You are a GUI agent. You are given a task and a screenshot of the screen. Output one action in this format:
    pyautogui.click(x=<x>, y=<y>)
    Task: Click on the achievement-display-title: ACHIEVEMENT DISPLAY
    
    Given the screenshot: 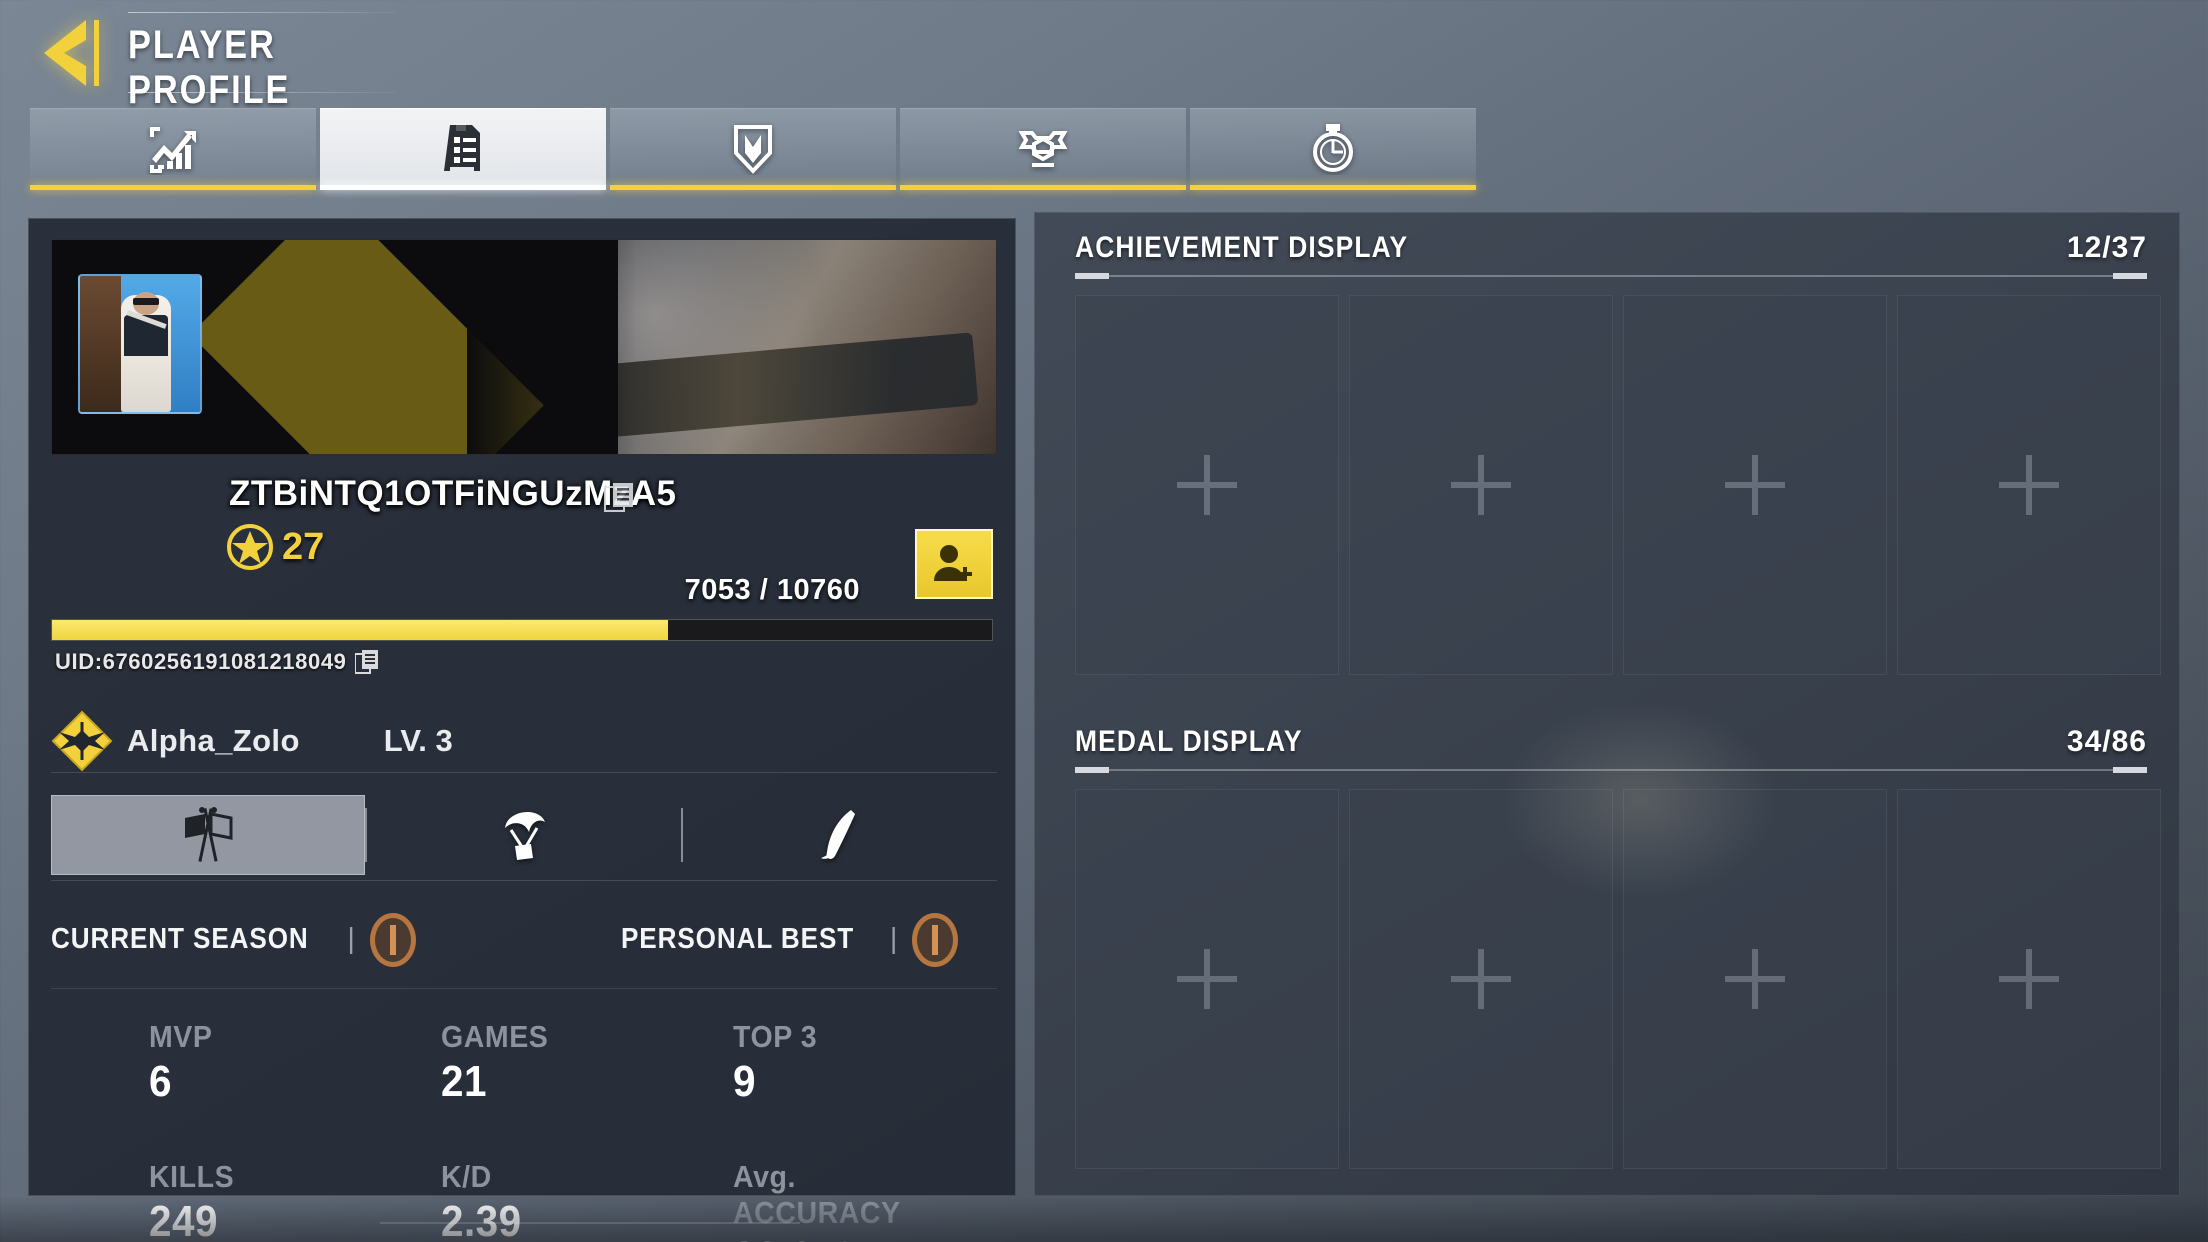 What is the action you would take?
    pyautogui.click(x=1242, y=247)
    